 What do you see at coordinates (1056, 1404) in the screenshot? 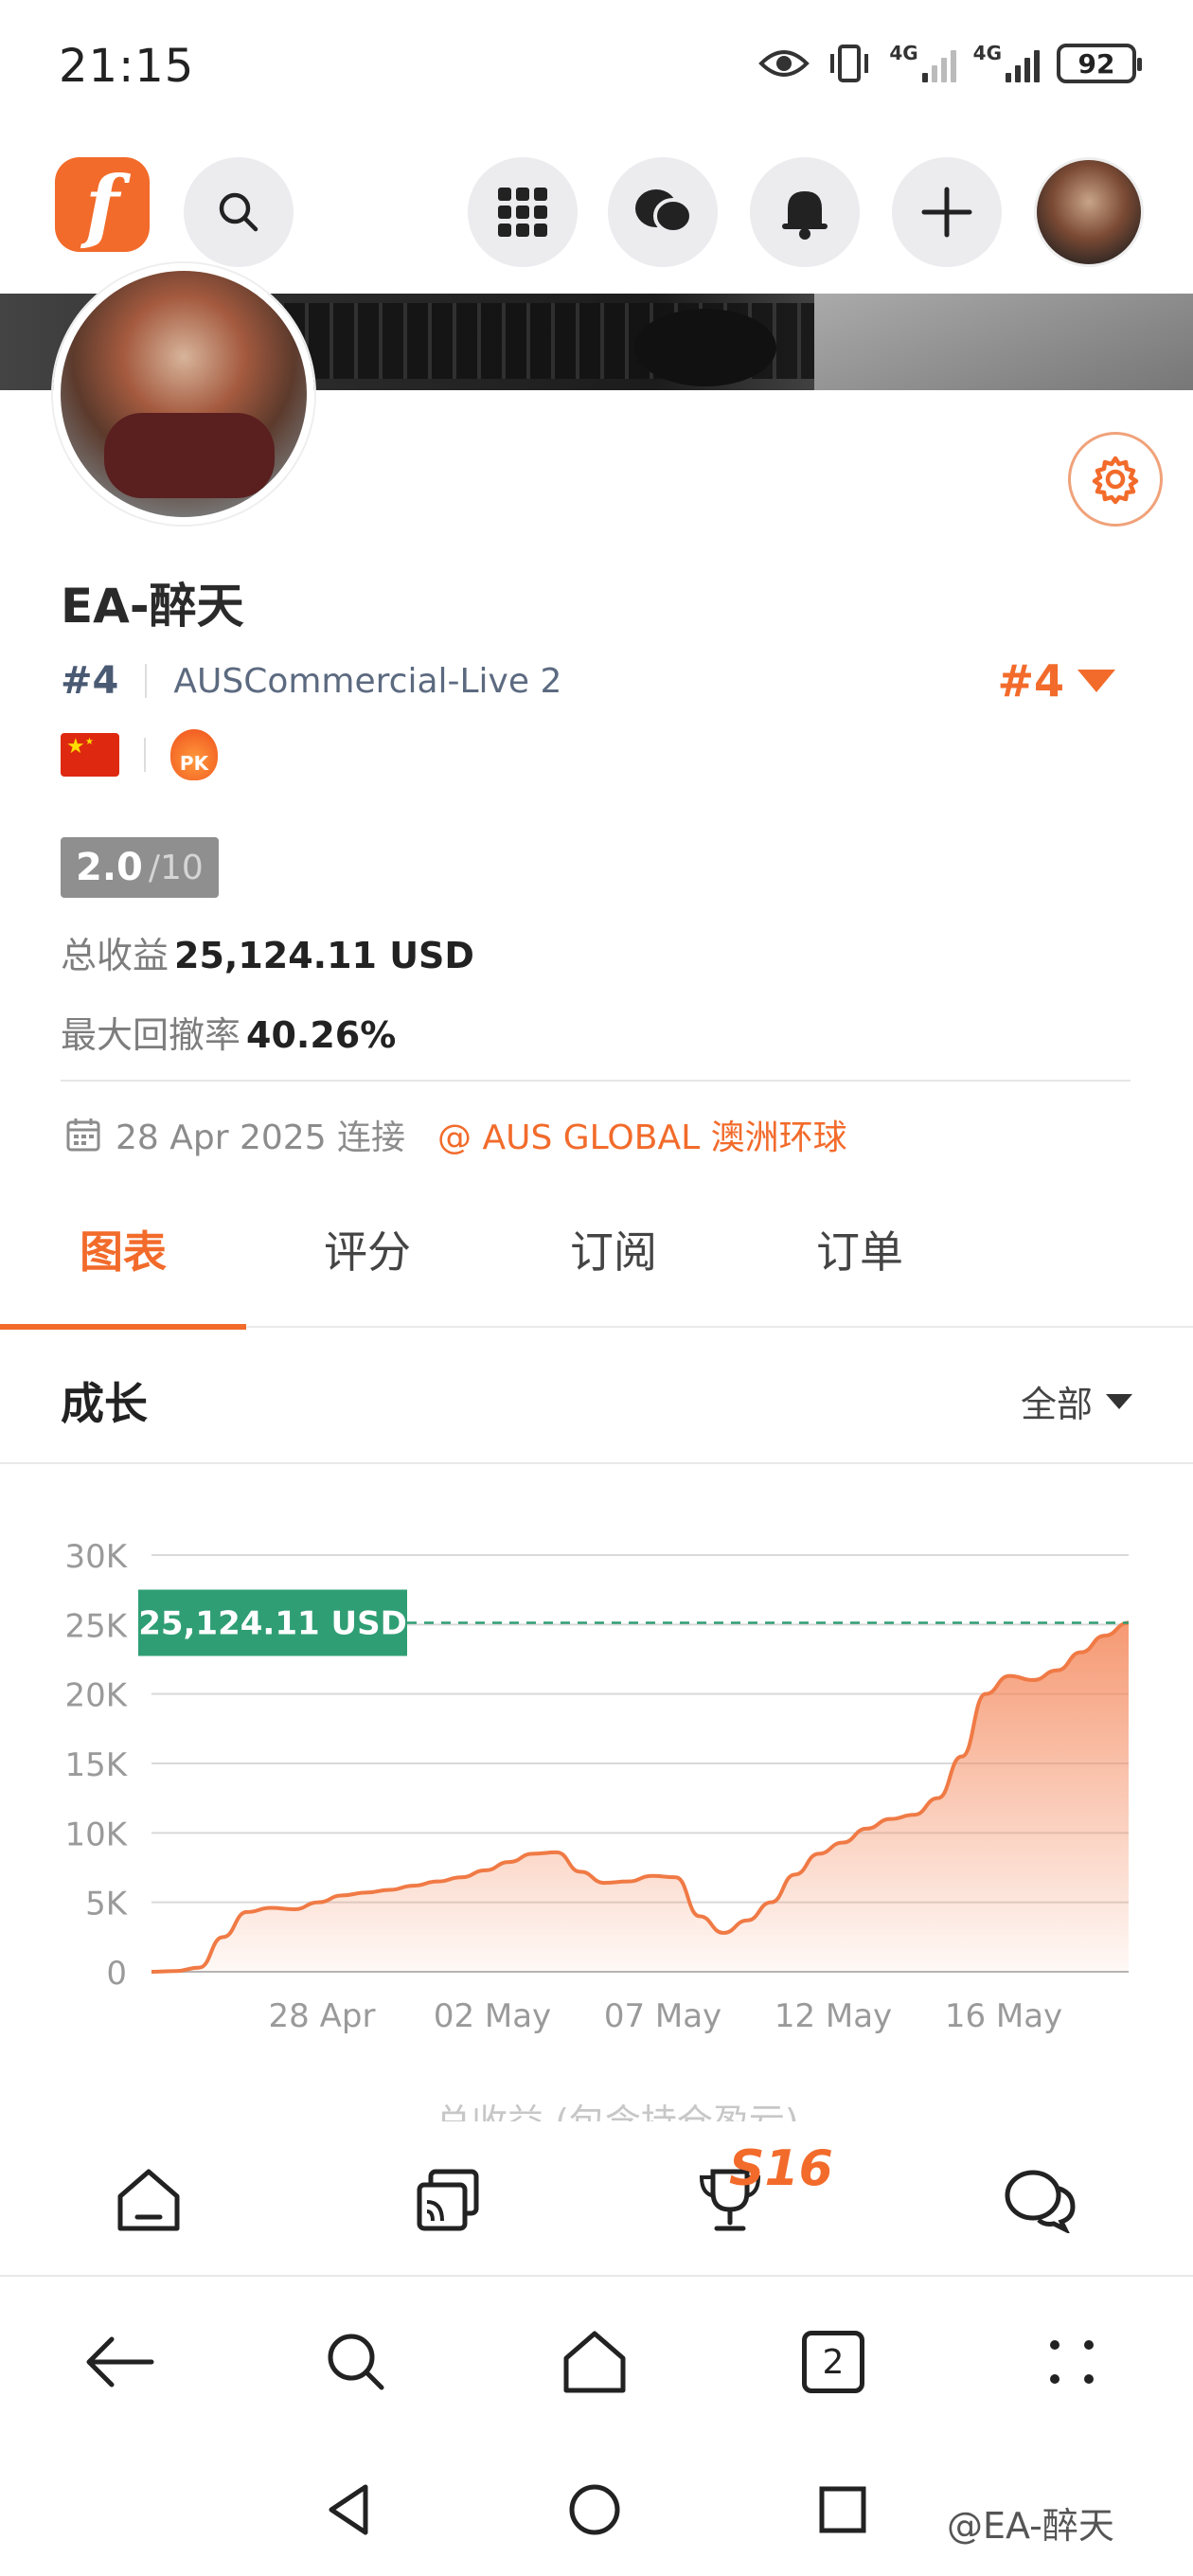
I see `range-filter-label: 全部` at bounding box center [1056, 1404].